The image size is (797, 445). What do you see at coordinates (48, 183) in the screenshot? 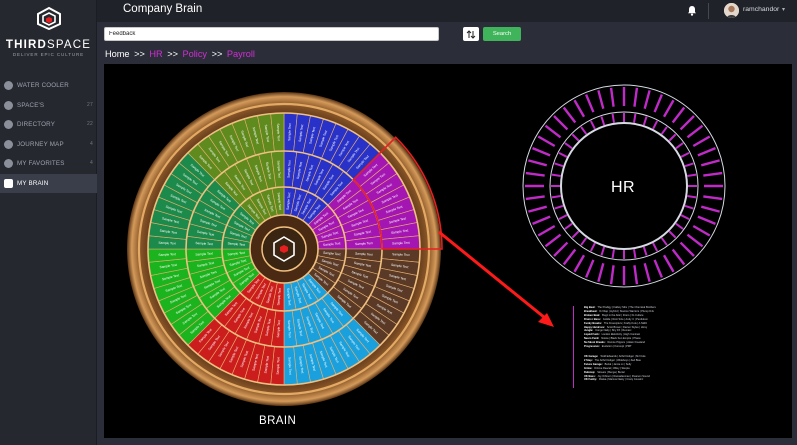
I see `sidebar-item-my-brain: MY BRAIN` at bounding box center [48, 183].